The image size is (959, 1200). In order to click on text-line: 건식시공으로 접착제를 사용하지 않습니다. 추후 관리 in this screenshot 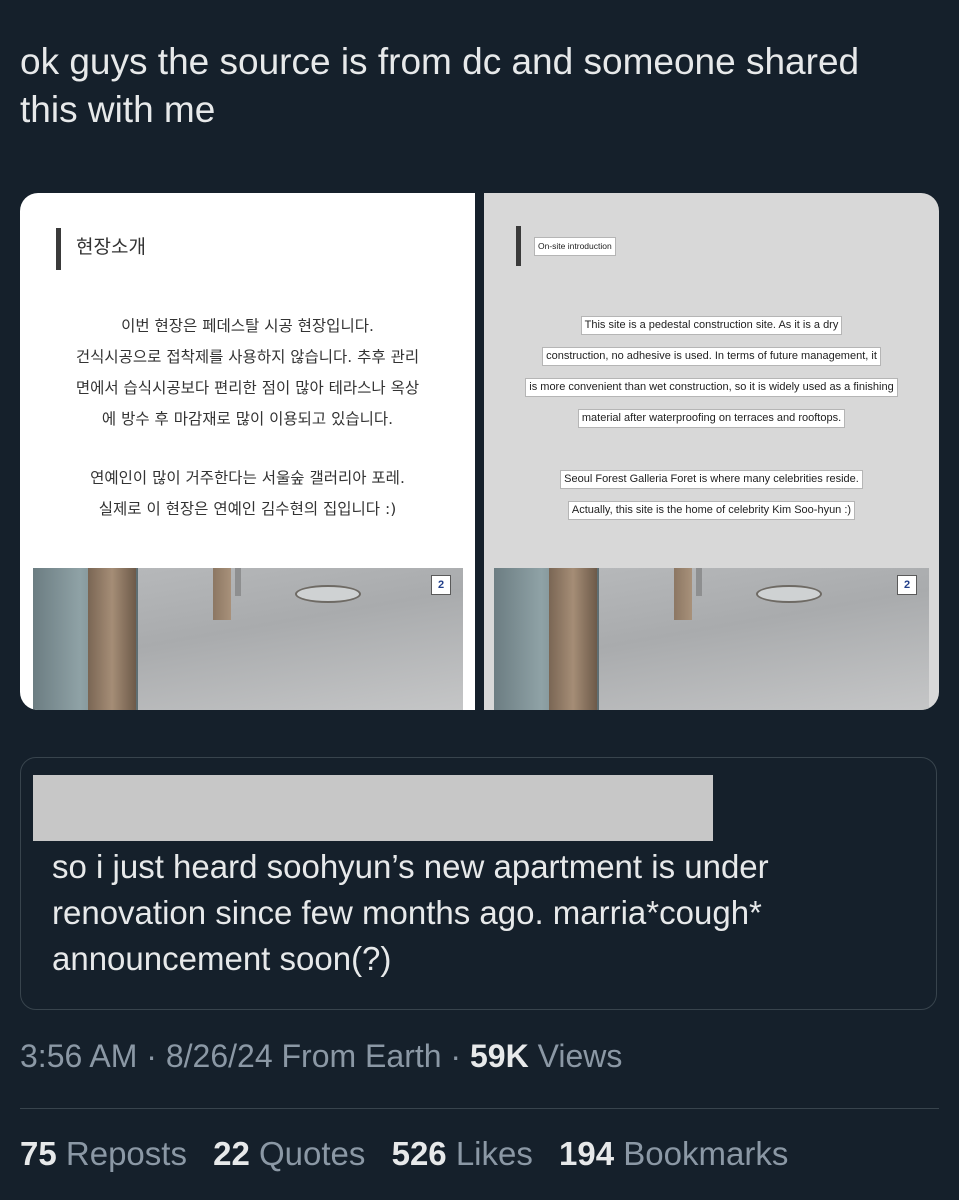, I will do `click(247, 357)`.